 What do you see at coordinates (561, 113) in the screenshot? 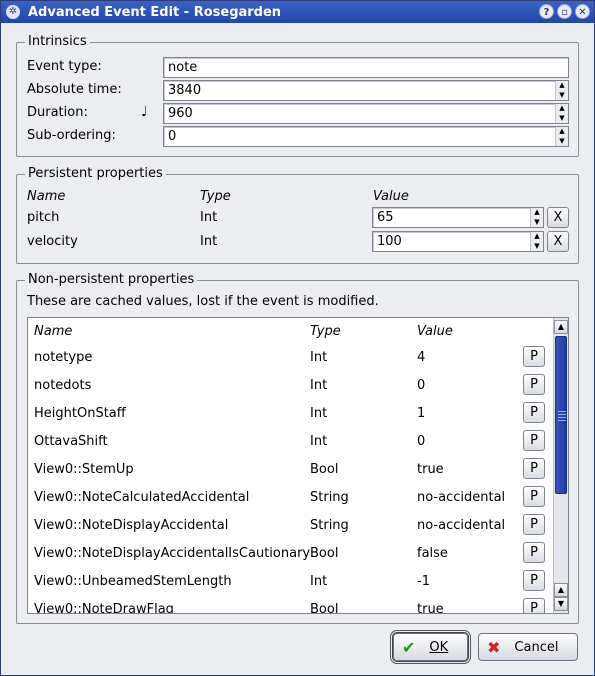
I see `duration-spinner: ▲ ▼` at bounding box center [561, 113].